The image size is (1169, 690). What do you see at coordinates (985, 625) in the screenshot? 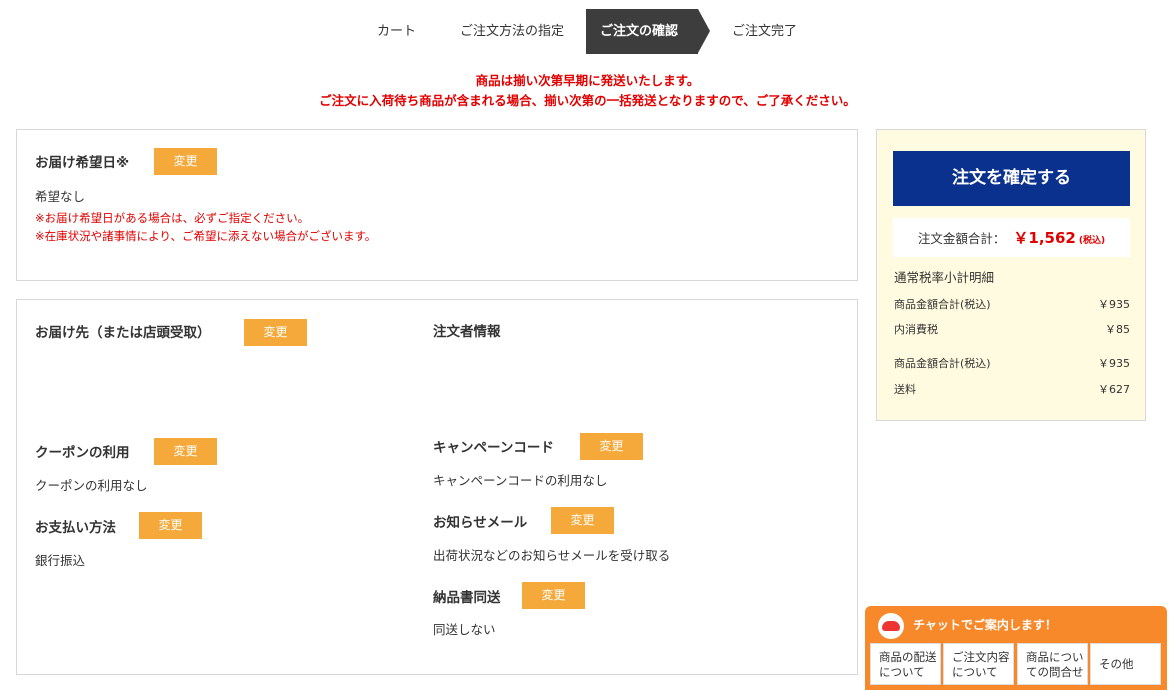
I see `chat-title: チャットでご案内します！` at bounding box center [985, 625].